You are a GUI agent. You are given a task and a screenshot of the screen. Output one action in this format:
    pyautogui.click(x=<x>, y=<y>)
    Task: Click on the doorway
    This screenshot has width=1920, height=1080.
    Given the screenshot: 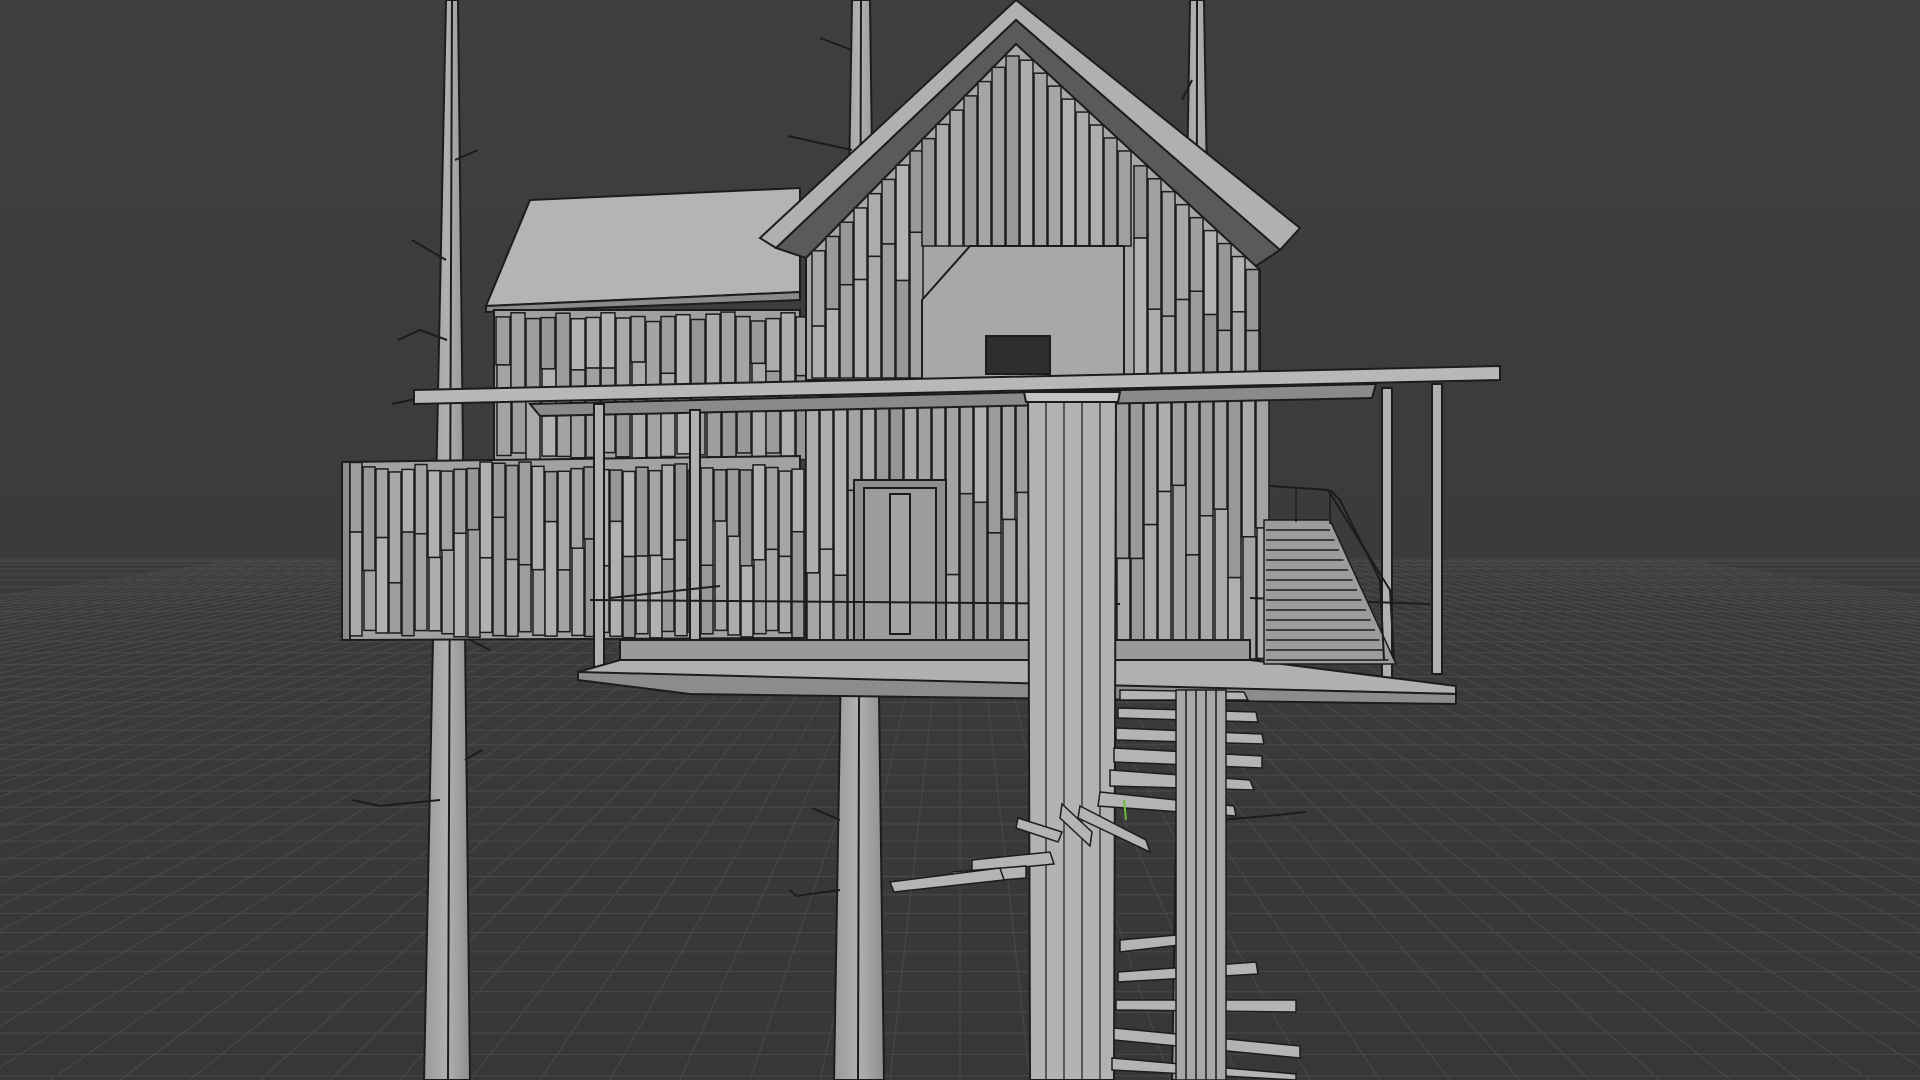 What is the action you would take?
    pyautogui.click(x=900, y=565)
    